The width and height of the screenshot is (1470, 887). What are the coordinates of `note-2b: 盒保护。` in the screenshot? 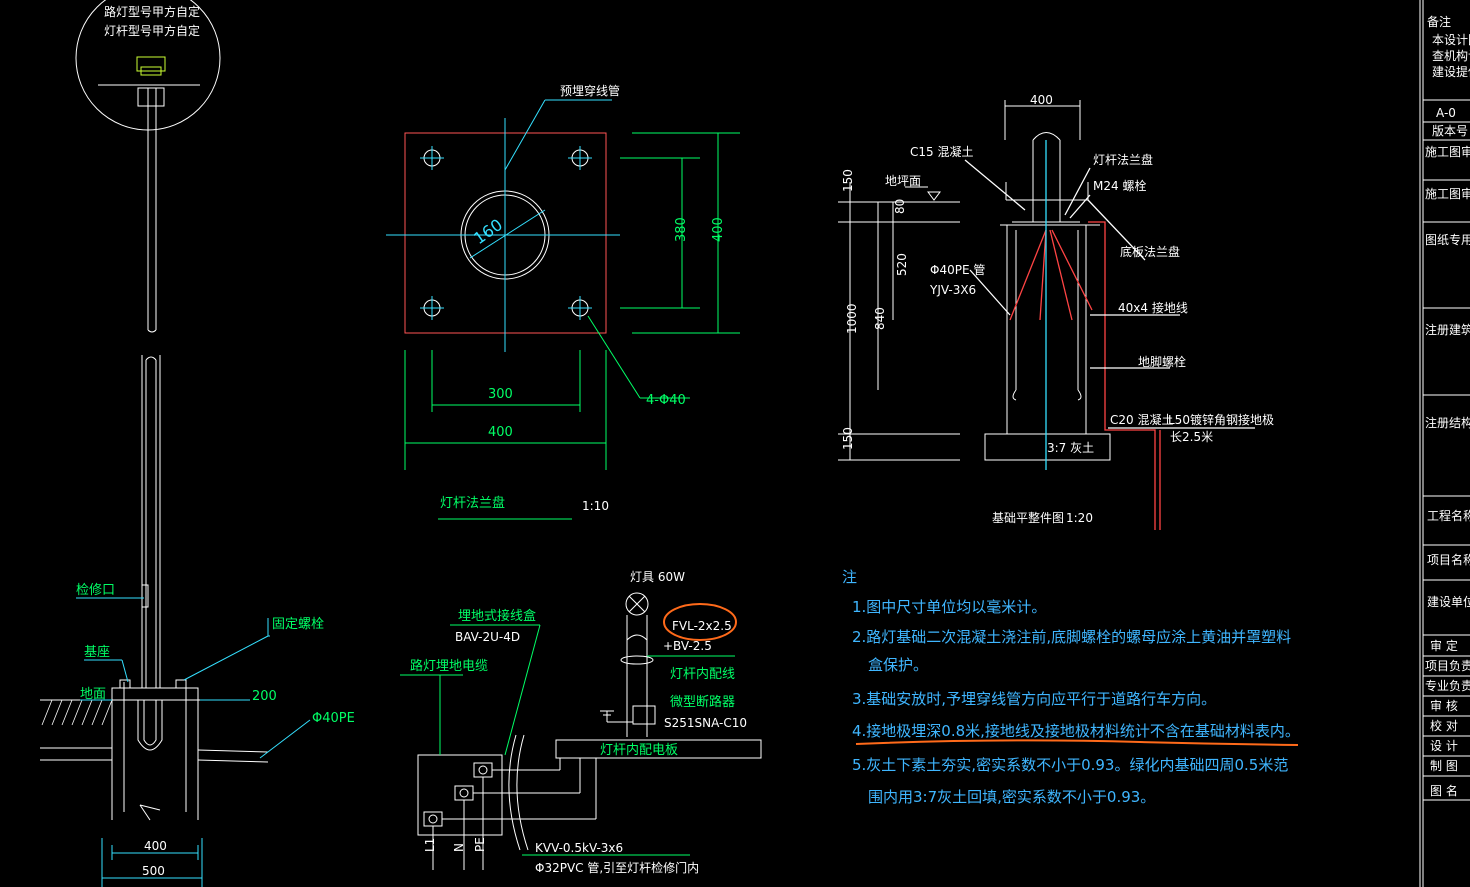 It's located at (898, 665).